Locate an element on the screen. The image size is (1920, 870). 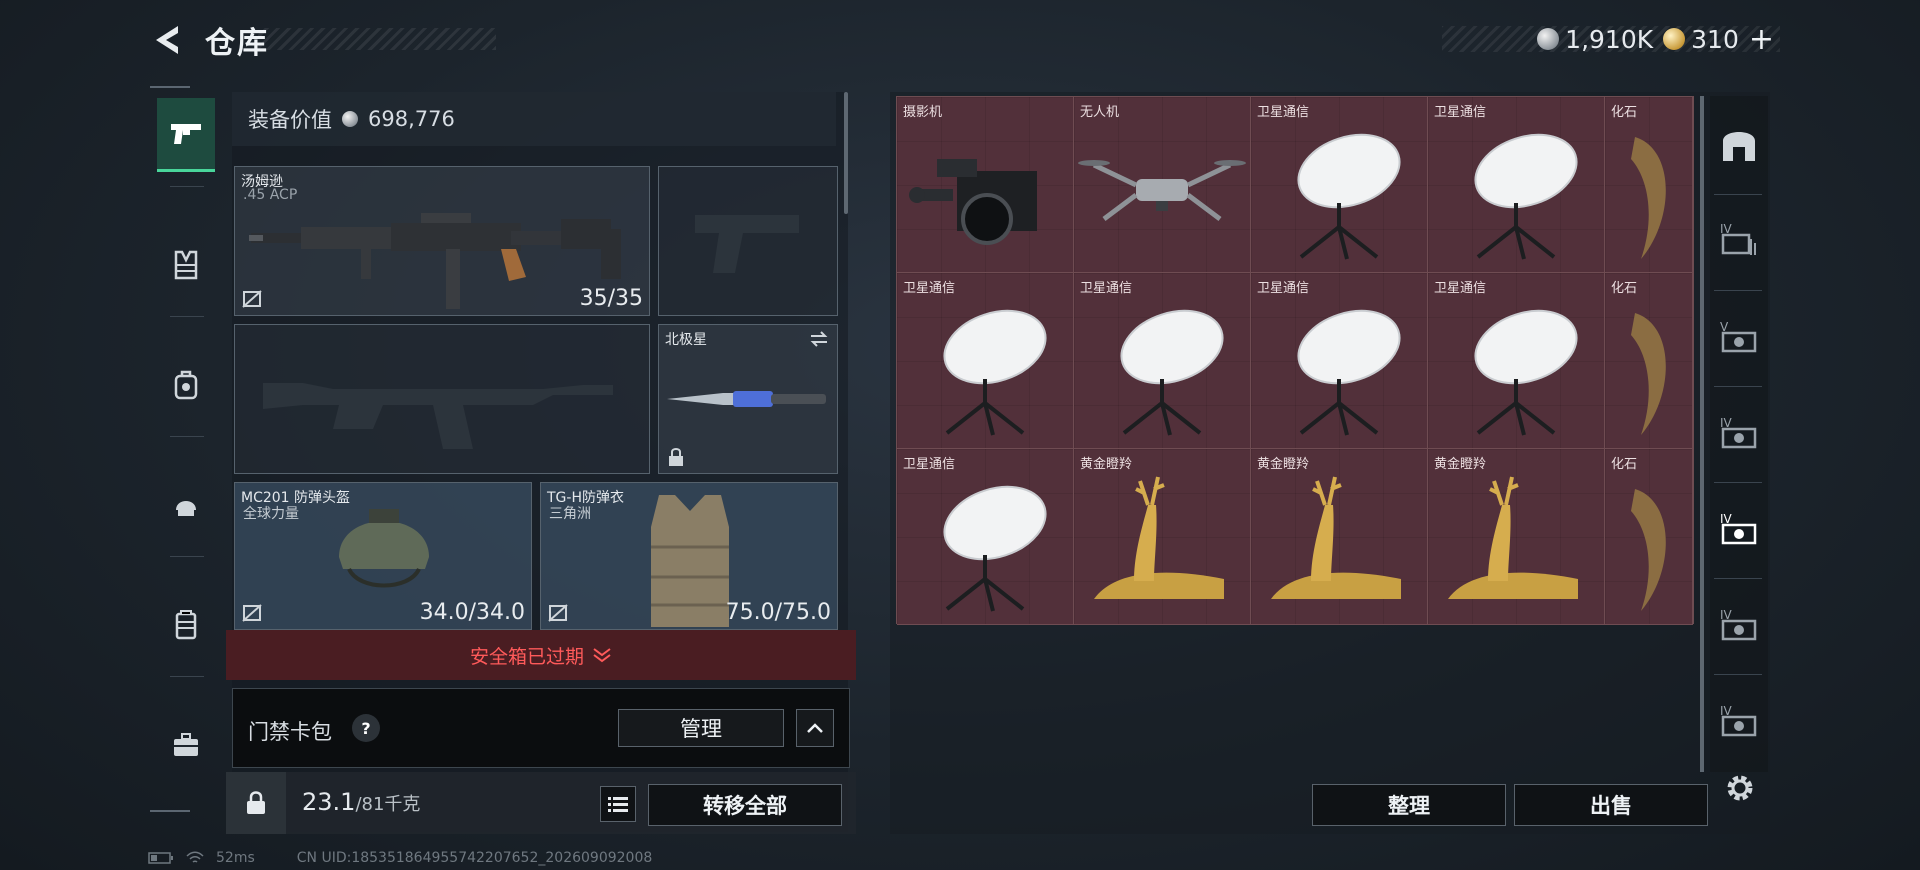
back-arrow-icon is located at coordinates (167, 40).